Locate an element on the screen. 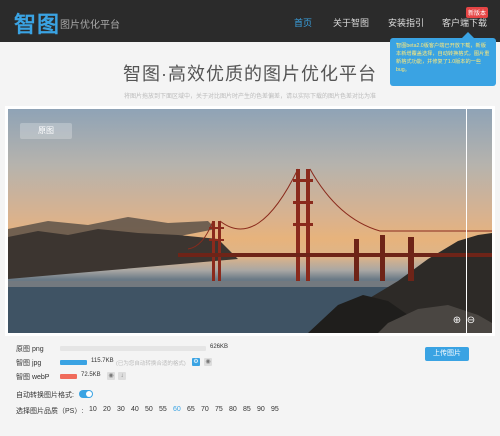 Image resolution: width=500 pixels, height=436 pixels. quality-option: 40 is located at coordinates (135, 409).